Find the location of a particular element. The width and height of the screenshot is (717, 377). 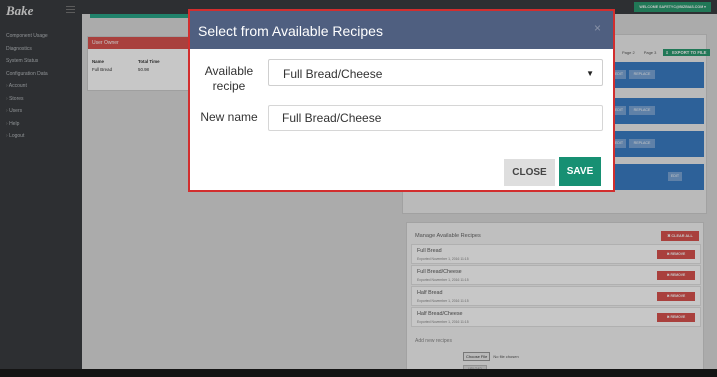

save-button: SAVE is located at coordinates (580, 171).